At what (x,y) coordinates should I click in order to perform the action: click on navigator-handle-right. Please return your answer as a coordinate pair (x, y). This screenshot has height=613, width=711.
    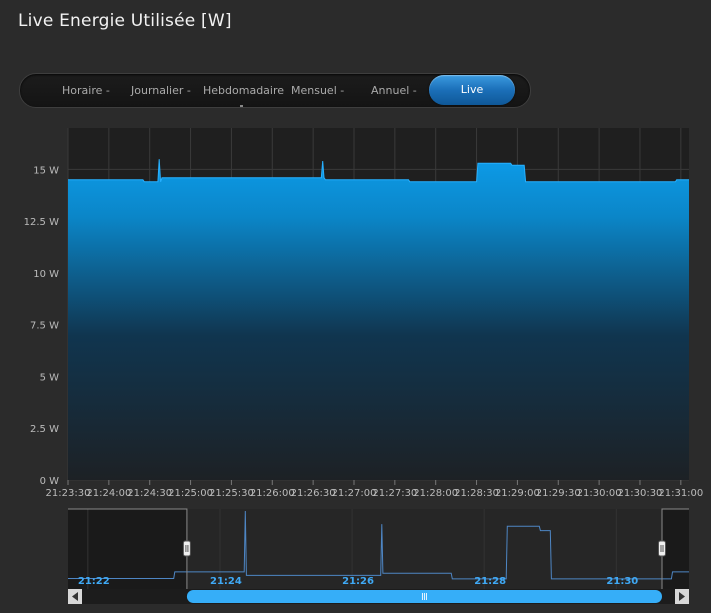
    Looking at the image, I should click on (662, 548).